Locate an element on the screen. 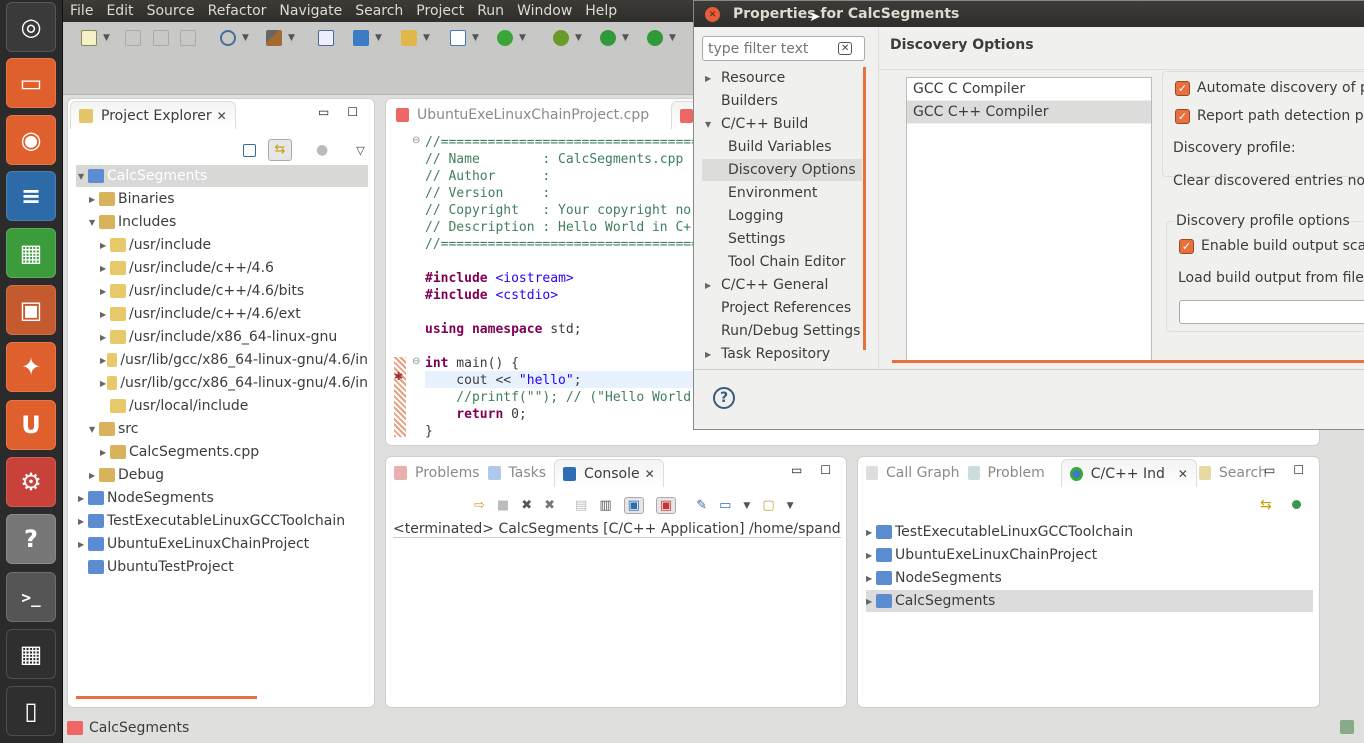 Image resolution: width=1364 pixels, height=743 pixels. tab-call-graph: Call Graph is located at coordinates (913, 473).